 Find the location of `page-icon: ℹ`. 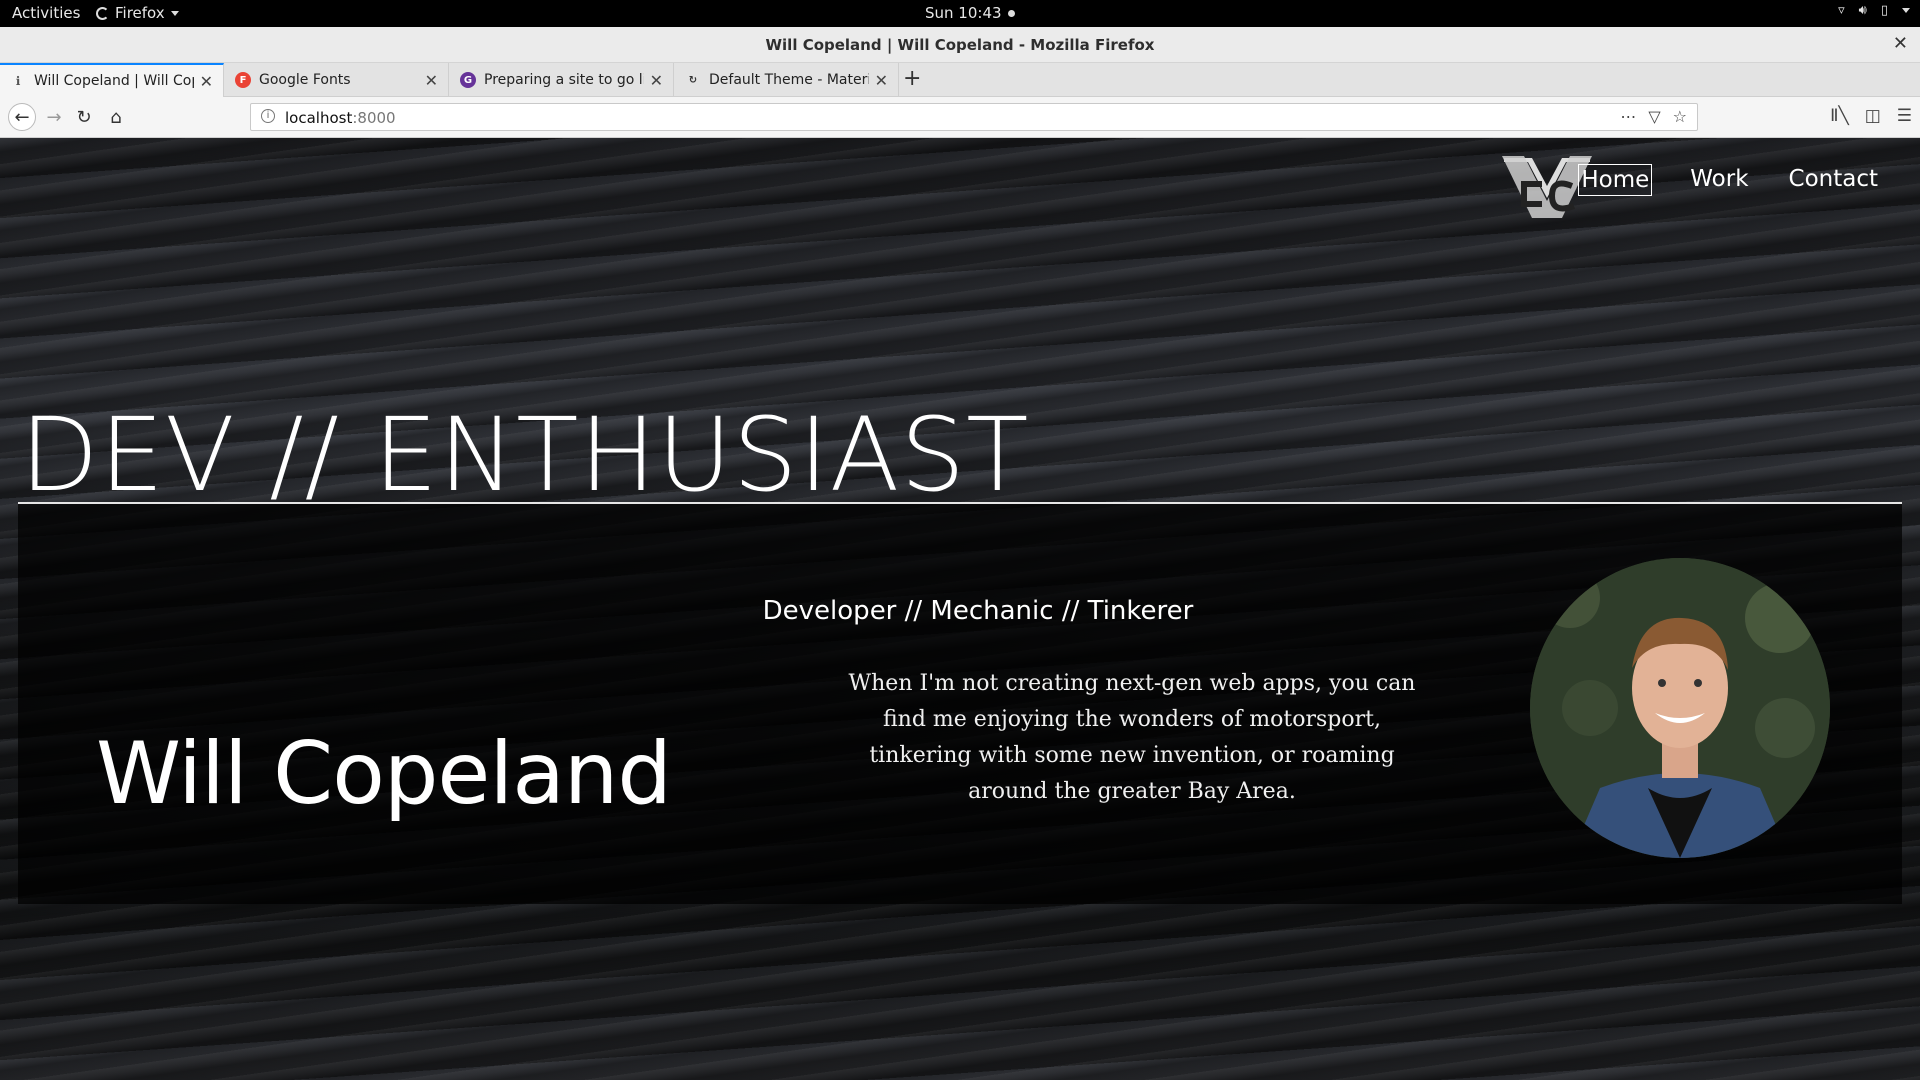

page-icon: ℹ is located at coordinates (18, 81).